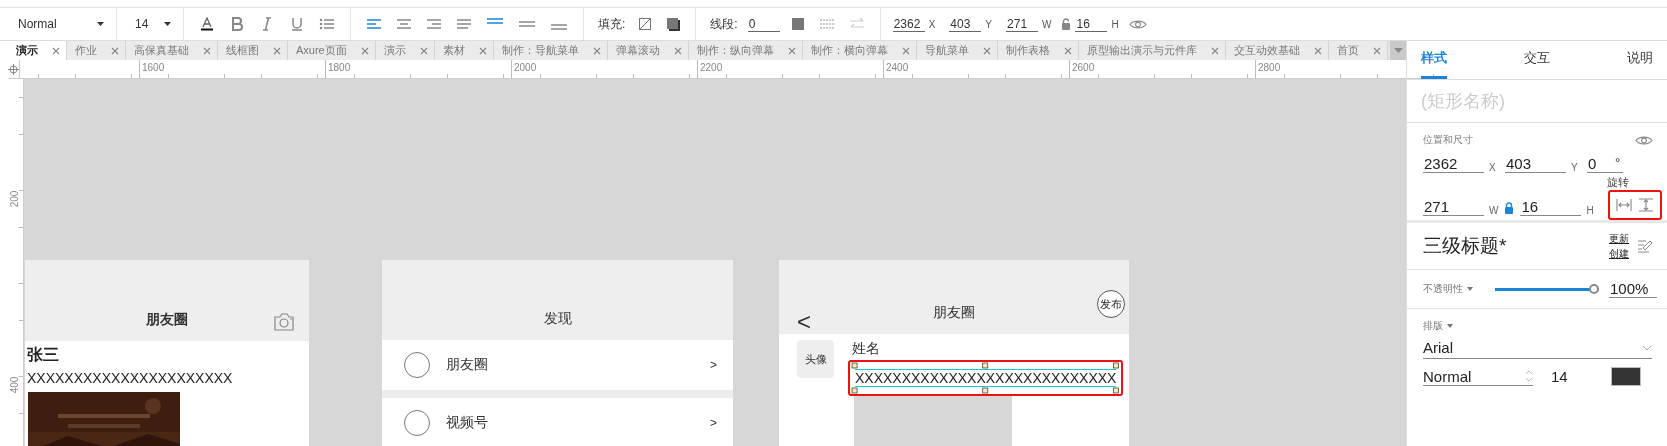 This screenshot has width=1667, height=446. What do you see at coordinates (859, 50) in the screenshot?
I see `document-tab: 制作：横向弹幕` at bounding box center [859, 50].